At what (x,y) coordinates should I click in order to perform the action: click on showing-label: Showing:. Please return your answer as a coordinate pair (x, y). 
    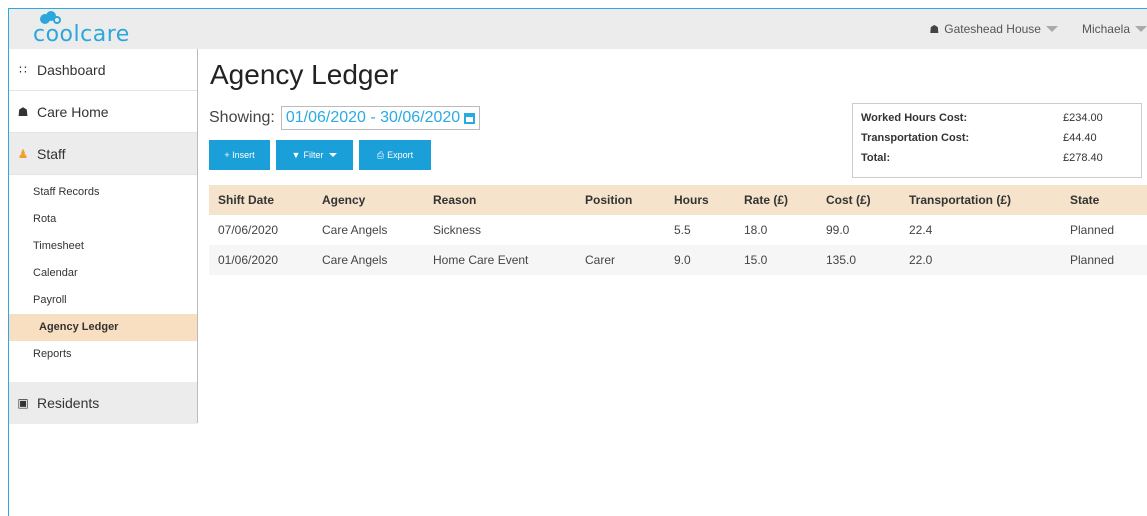
    Looking at the image, I should click on (242, 117).